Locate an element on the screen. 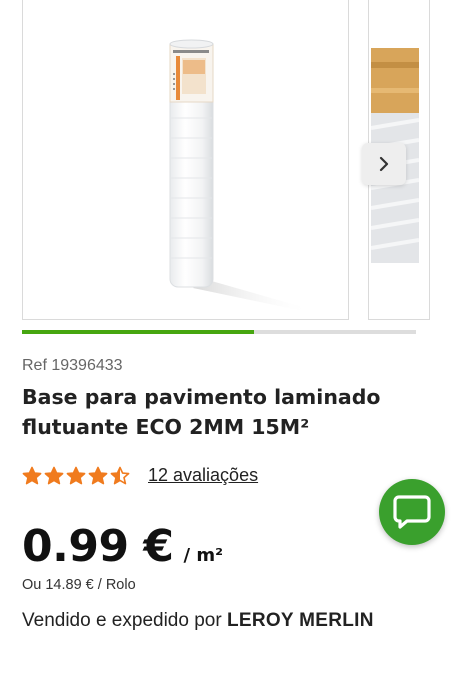 The image size is (458, 699). carousel-progress-fill is located at coordinates (138, 332).